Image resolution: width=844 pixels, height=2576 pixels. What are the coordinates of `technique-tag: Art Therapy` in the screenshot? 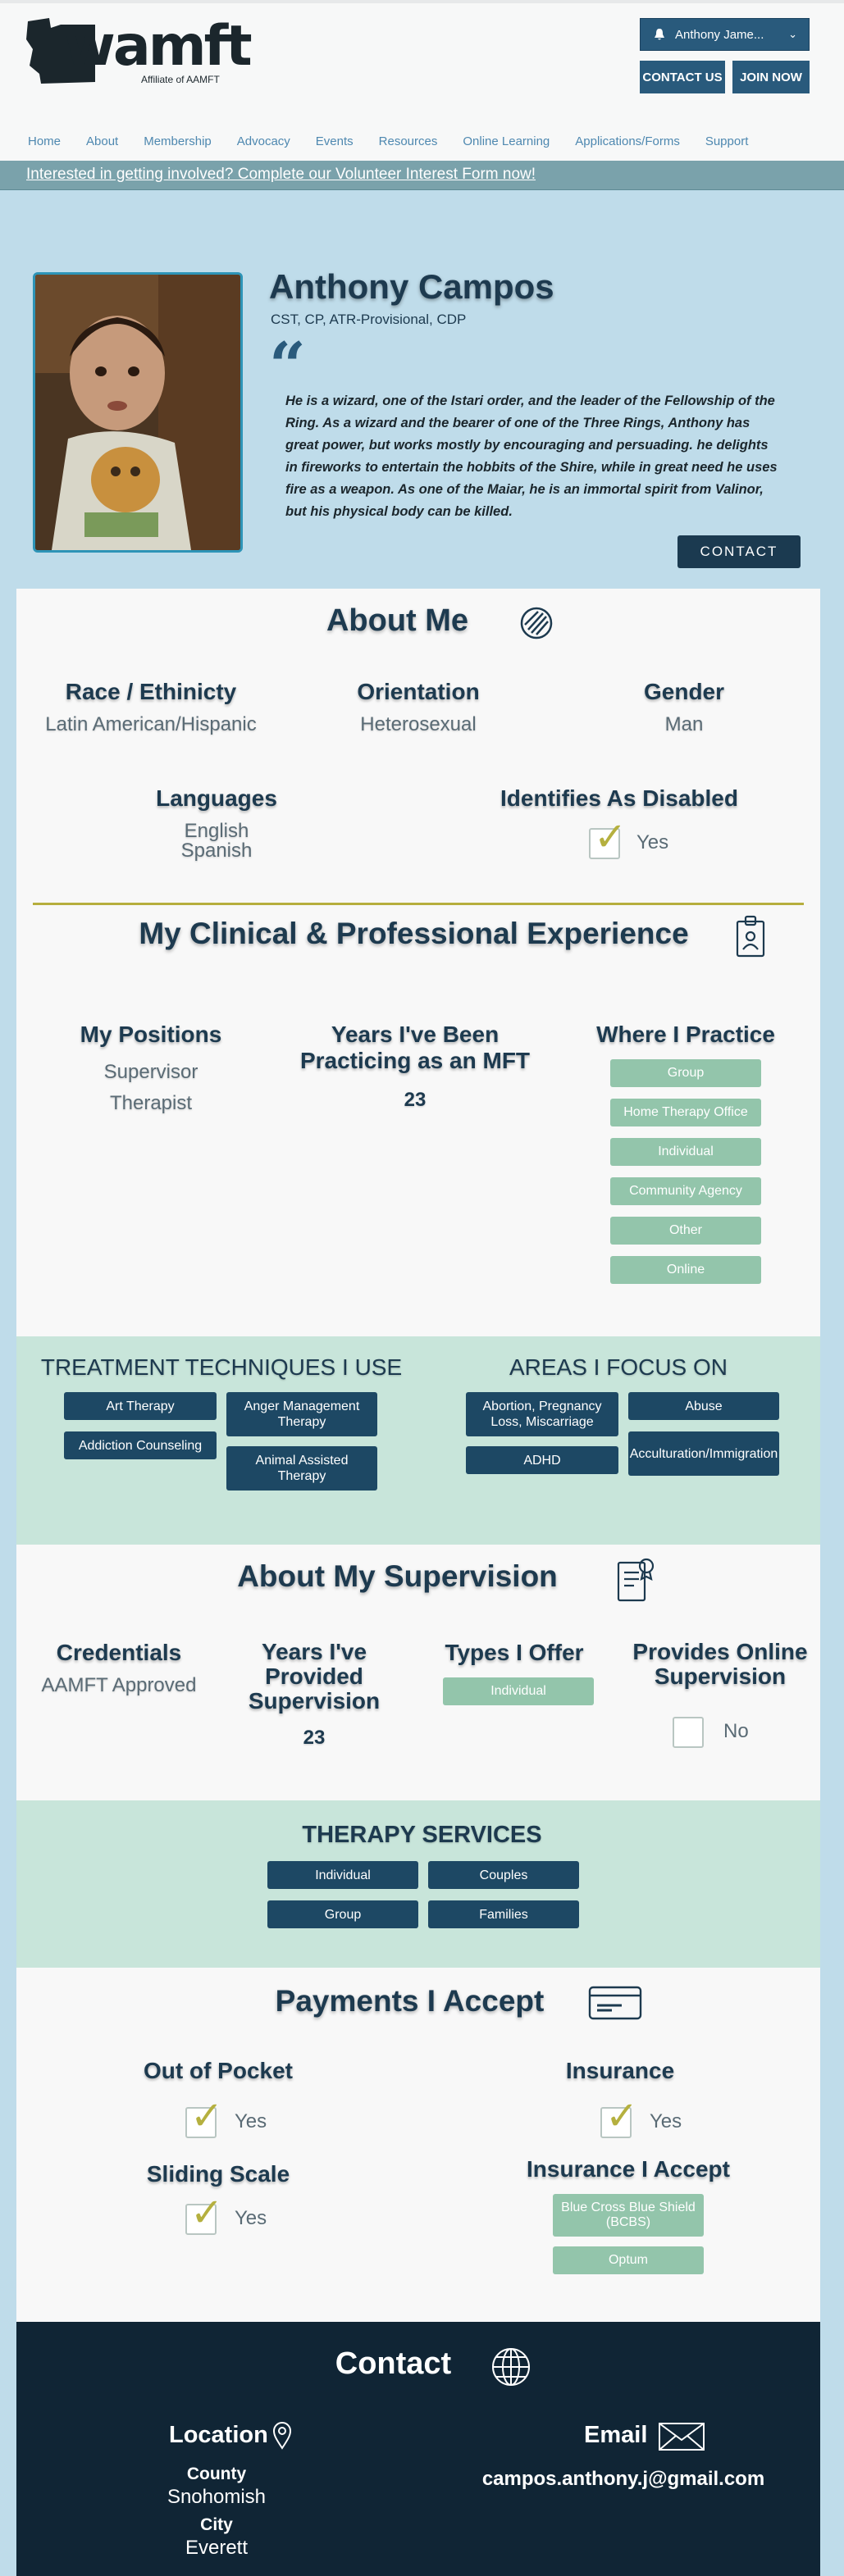 It's located at (140, 1406).